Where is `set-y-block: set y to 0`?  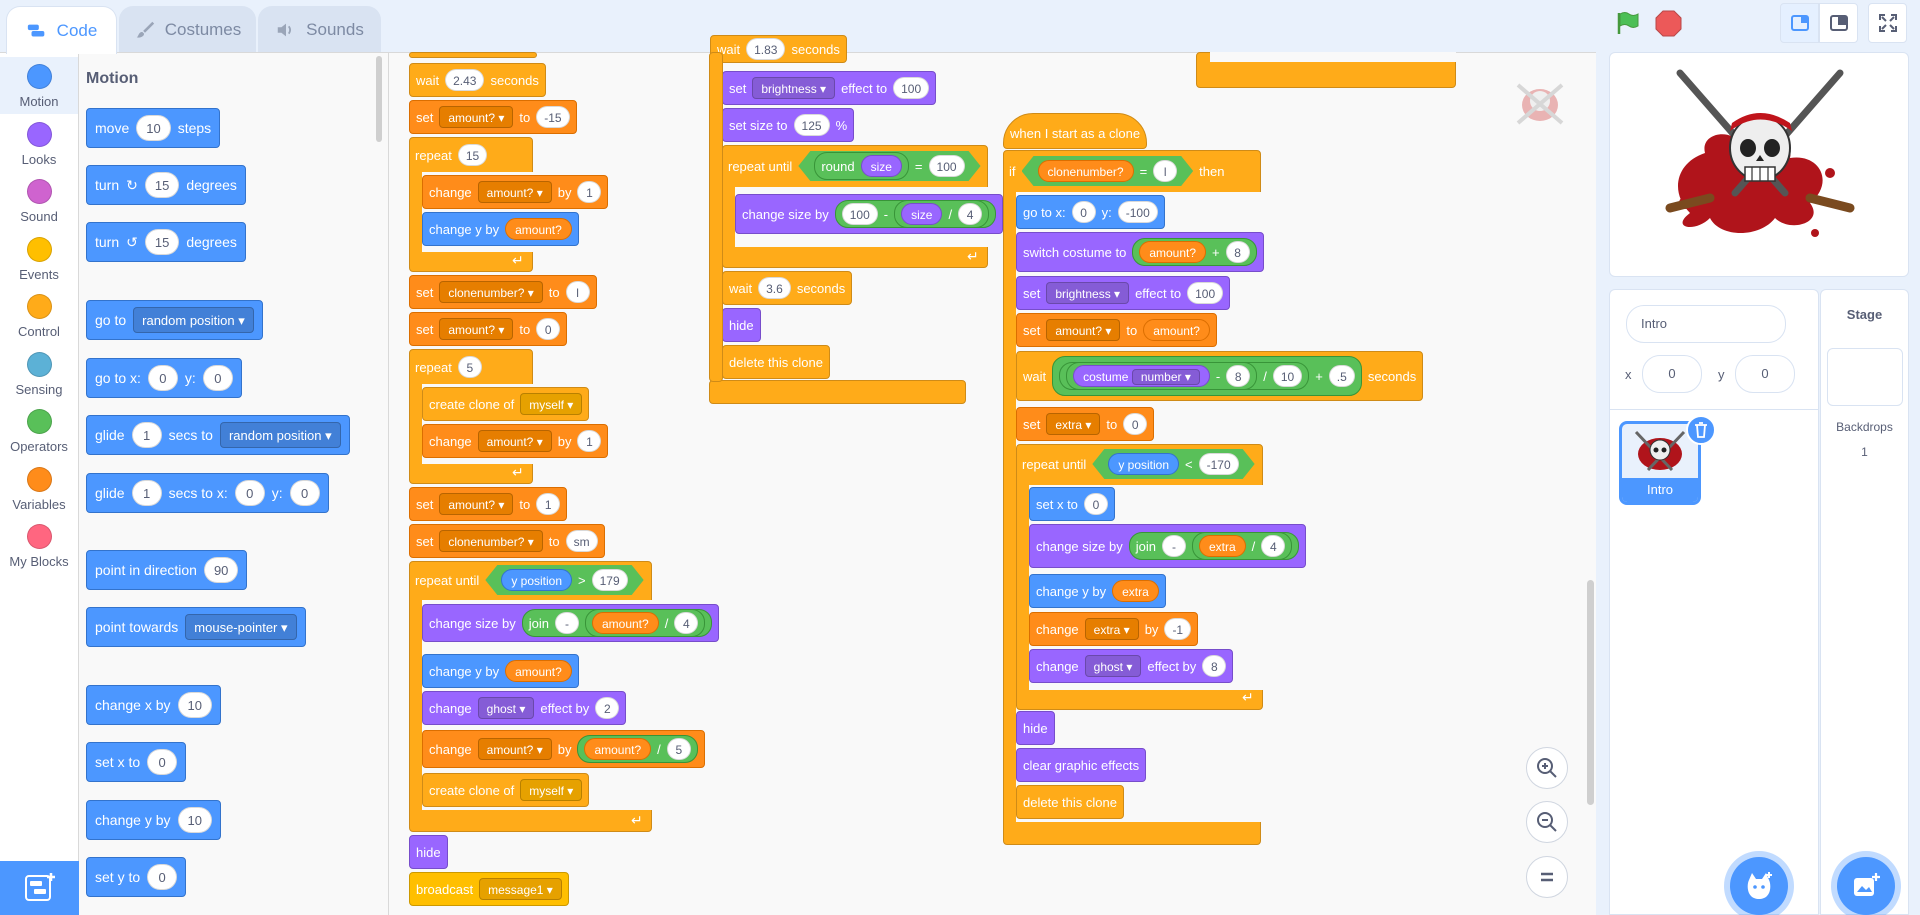
set-y-block: set y to 0 is located at coordinates (136, 877).